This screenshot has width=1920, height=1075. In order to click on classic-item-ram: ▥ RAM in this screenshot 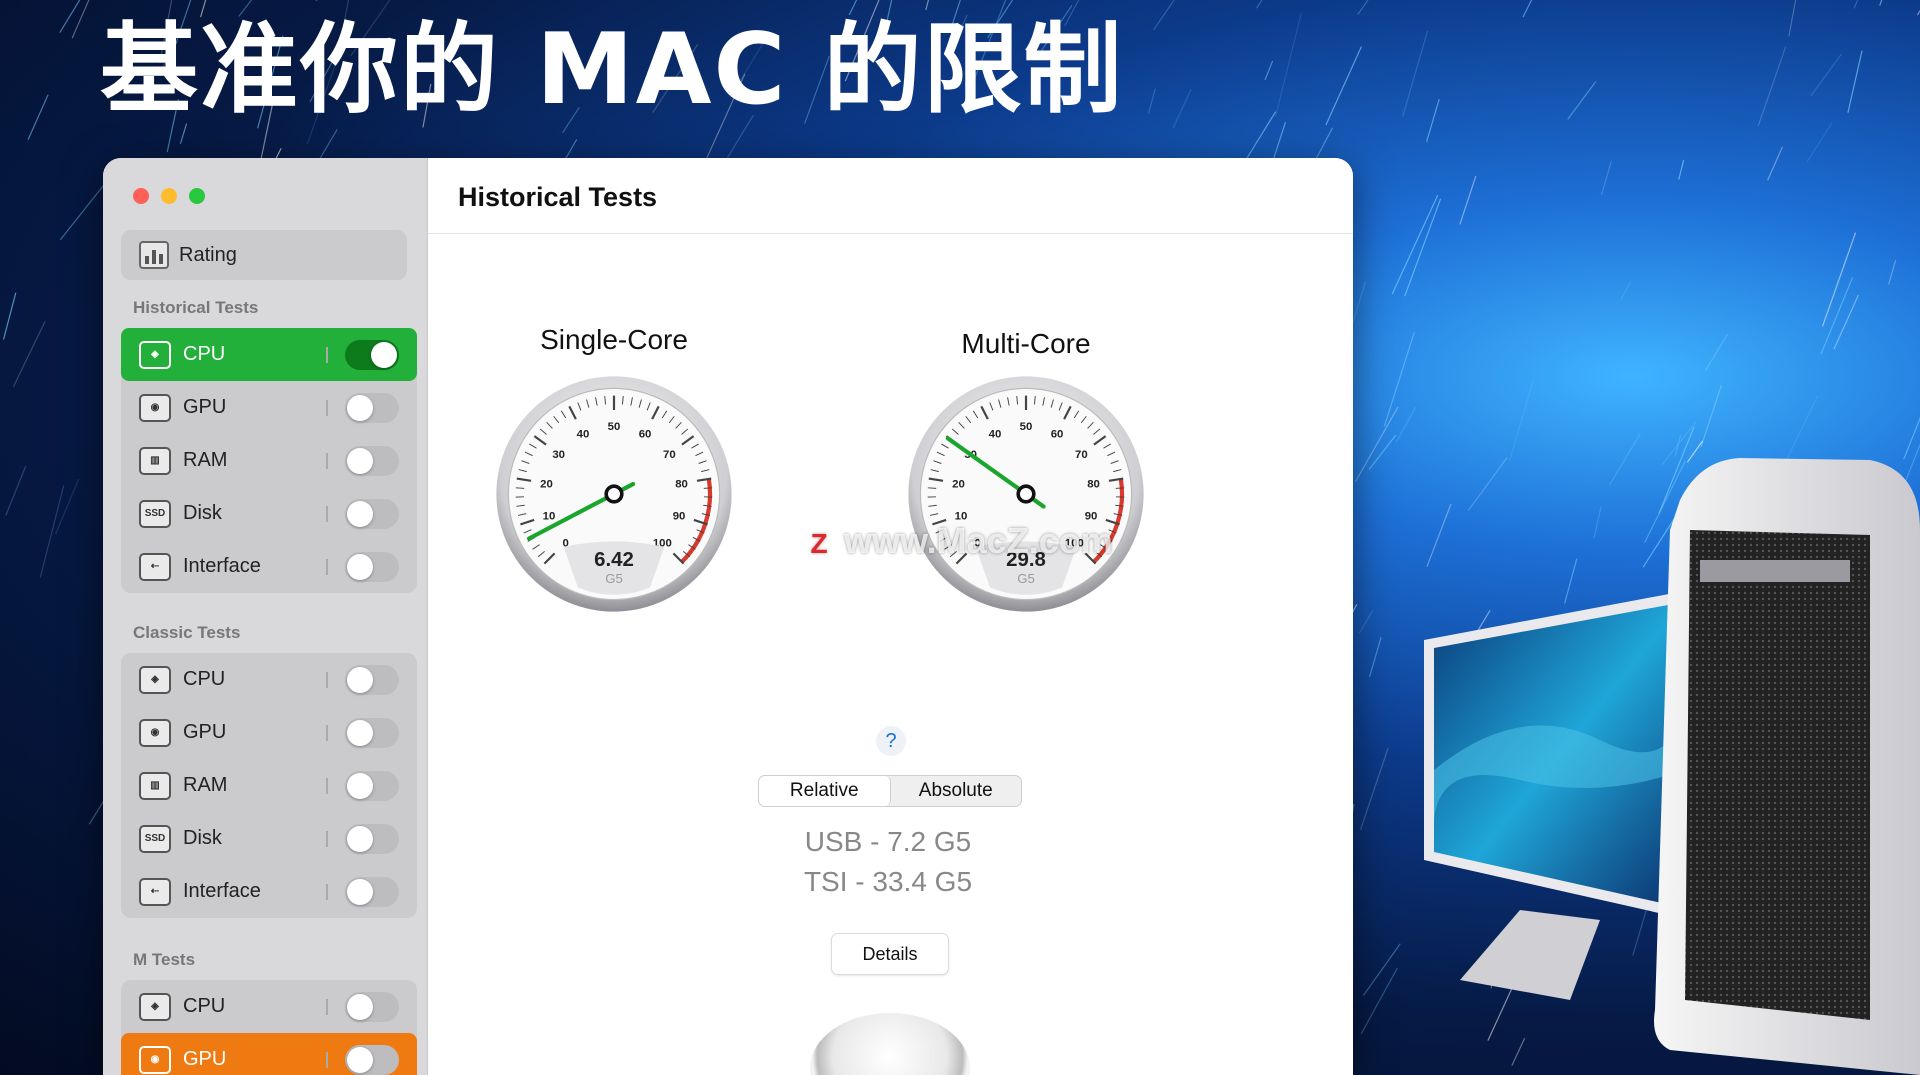, I will do `click(269, 785)`.